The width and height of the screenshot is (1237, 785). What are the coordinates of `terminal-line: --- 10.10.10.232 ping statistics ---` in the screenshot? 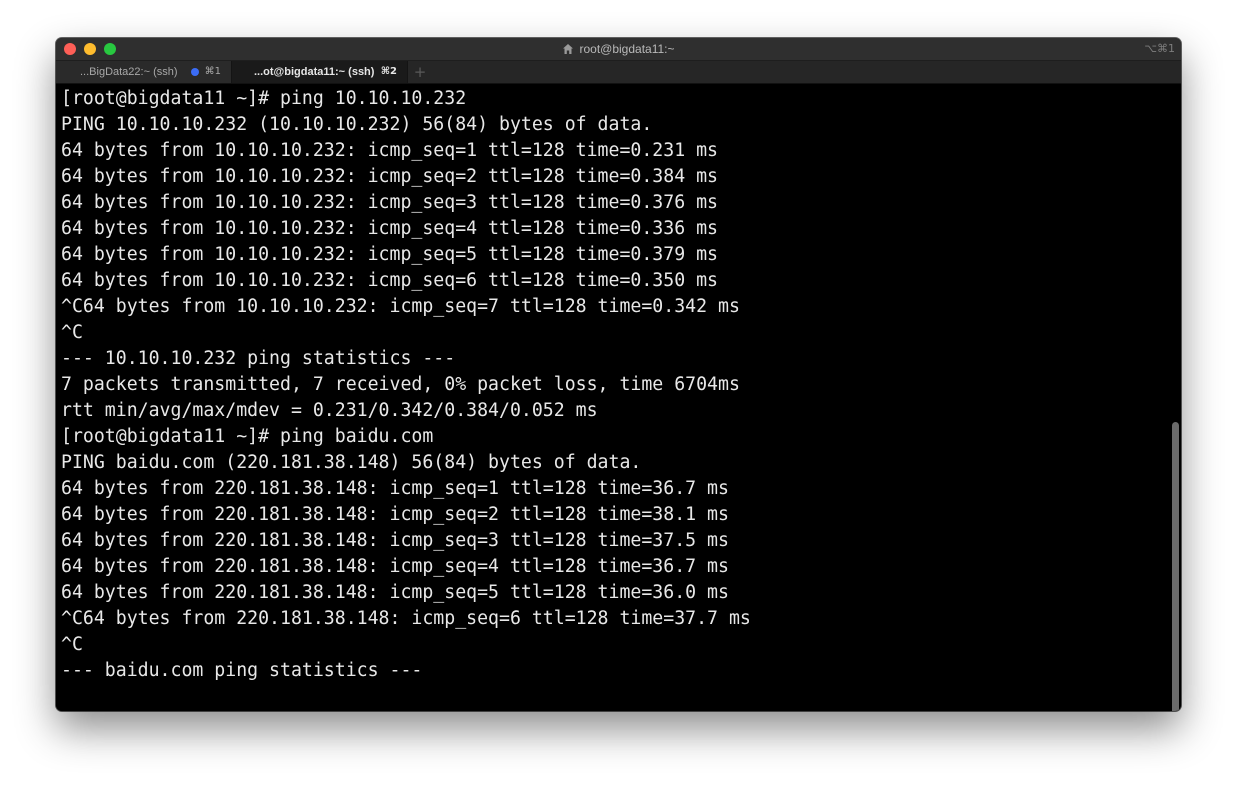 It's located at (258, 358).